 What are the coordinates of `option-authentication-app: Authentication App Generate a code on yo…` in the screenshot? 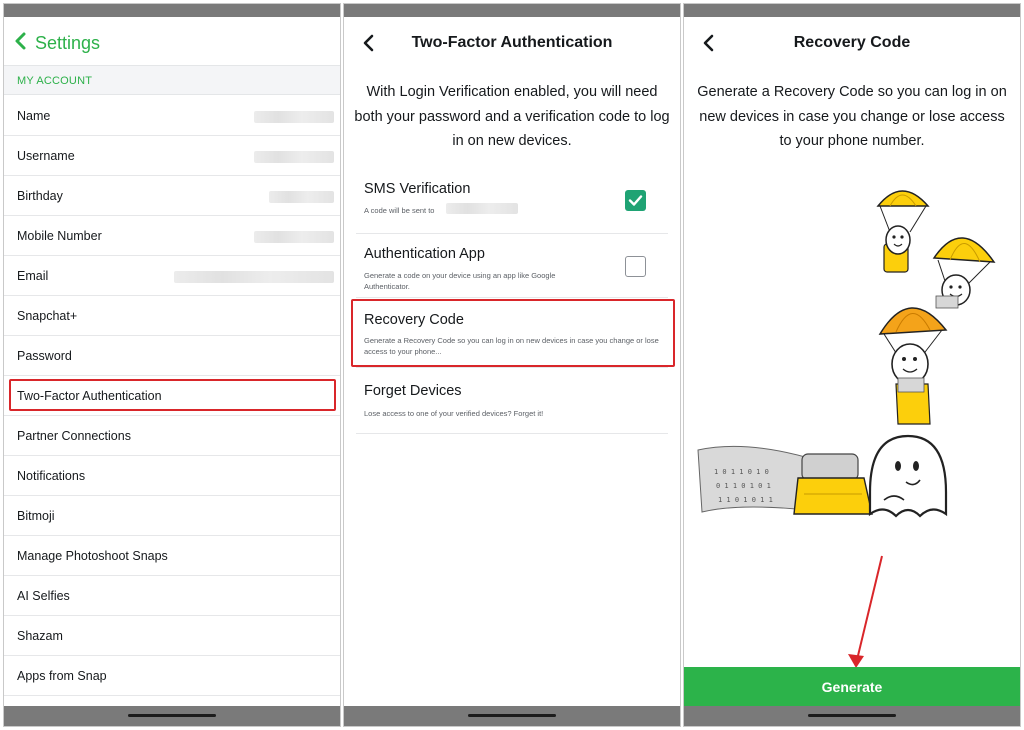 It's located at (512, 266).